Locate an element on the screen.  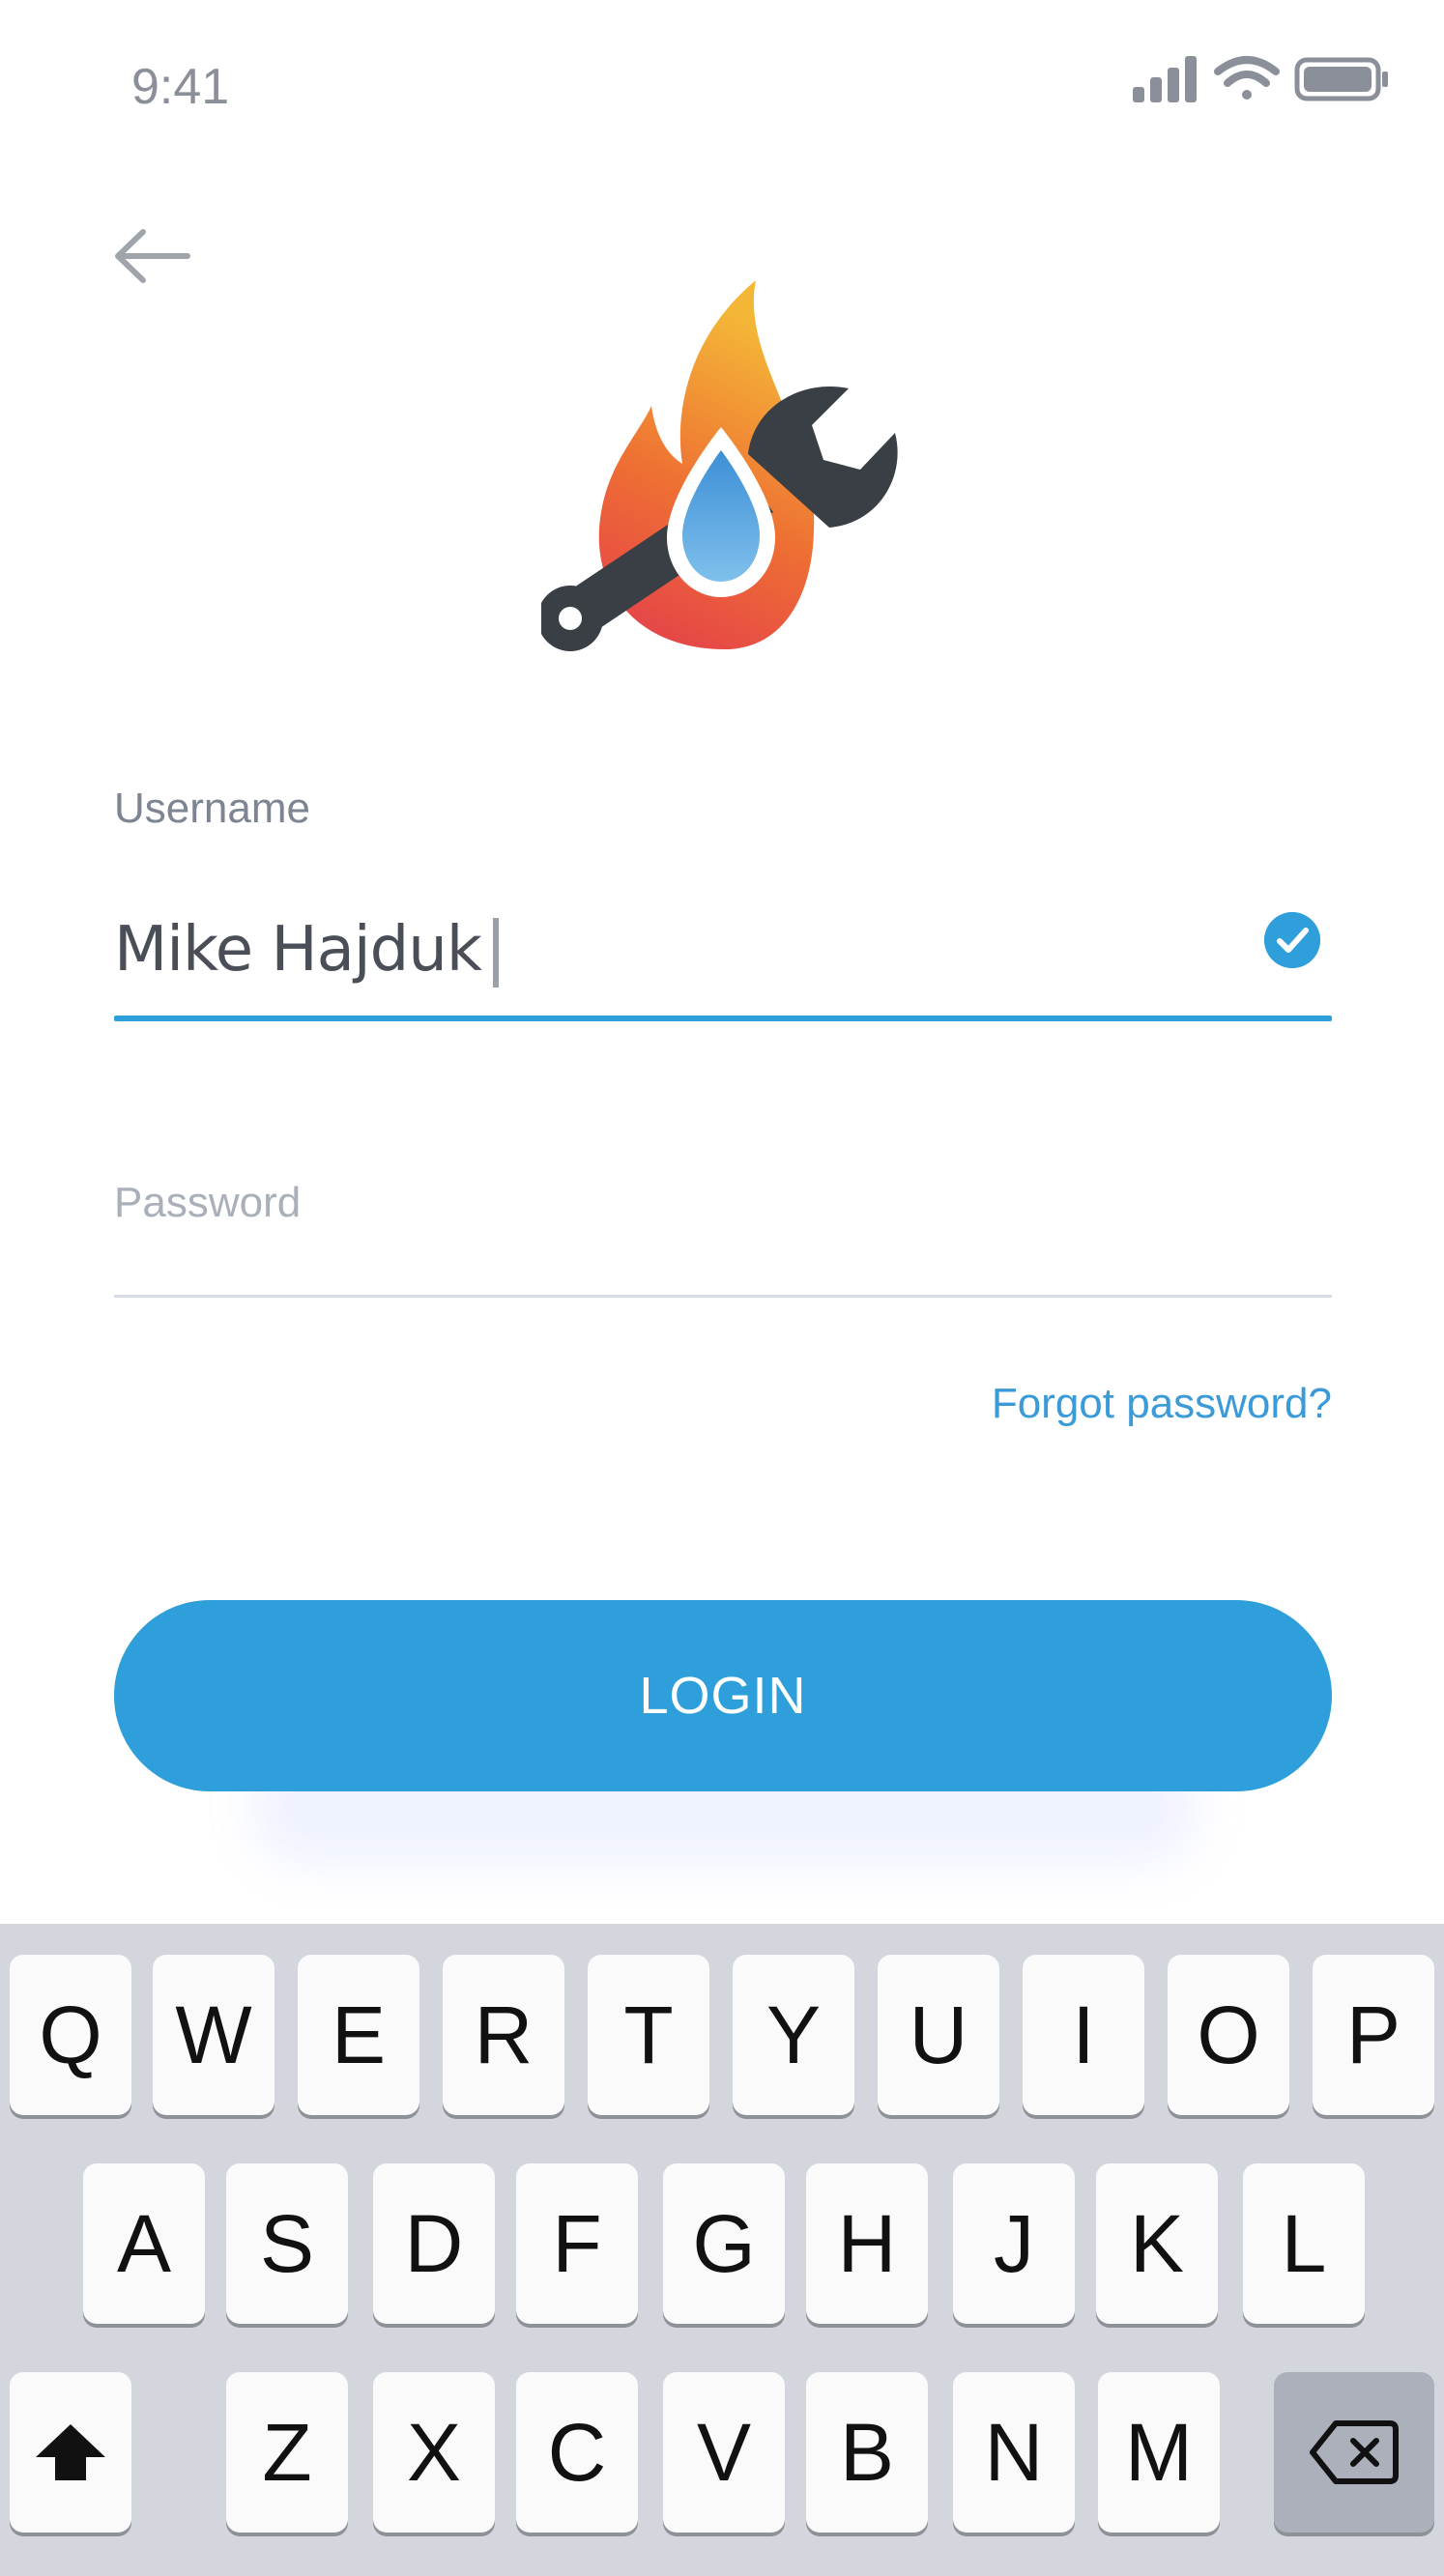
key-j: J is located at coordinates (1014, 2244).